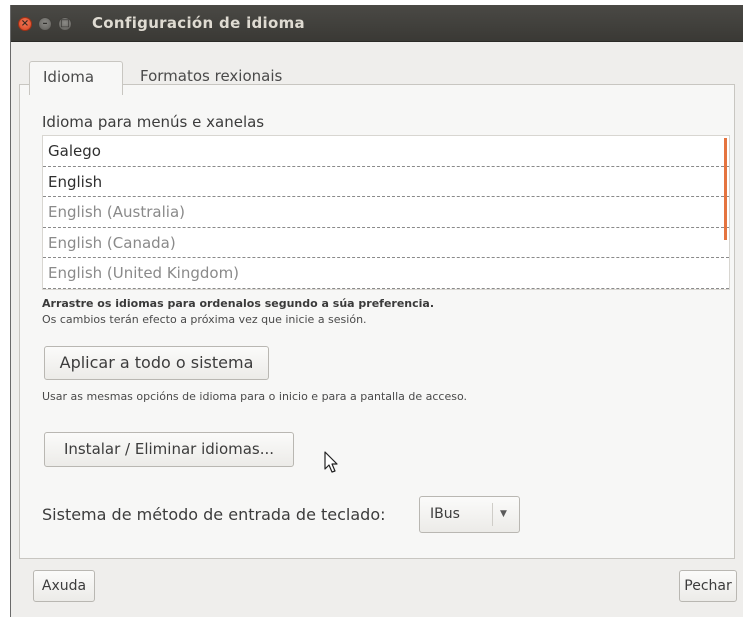  Describe the element at coordinates (445, 514) in the screenshot. I see `input-method-value: IBus` at that location.